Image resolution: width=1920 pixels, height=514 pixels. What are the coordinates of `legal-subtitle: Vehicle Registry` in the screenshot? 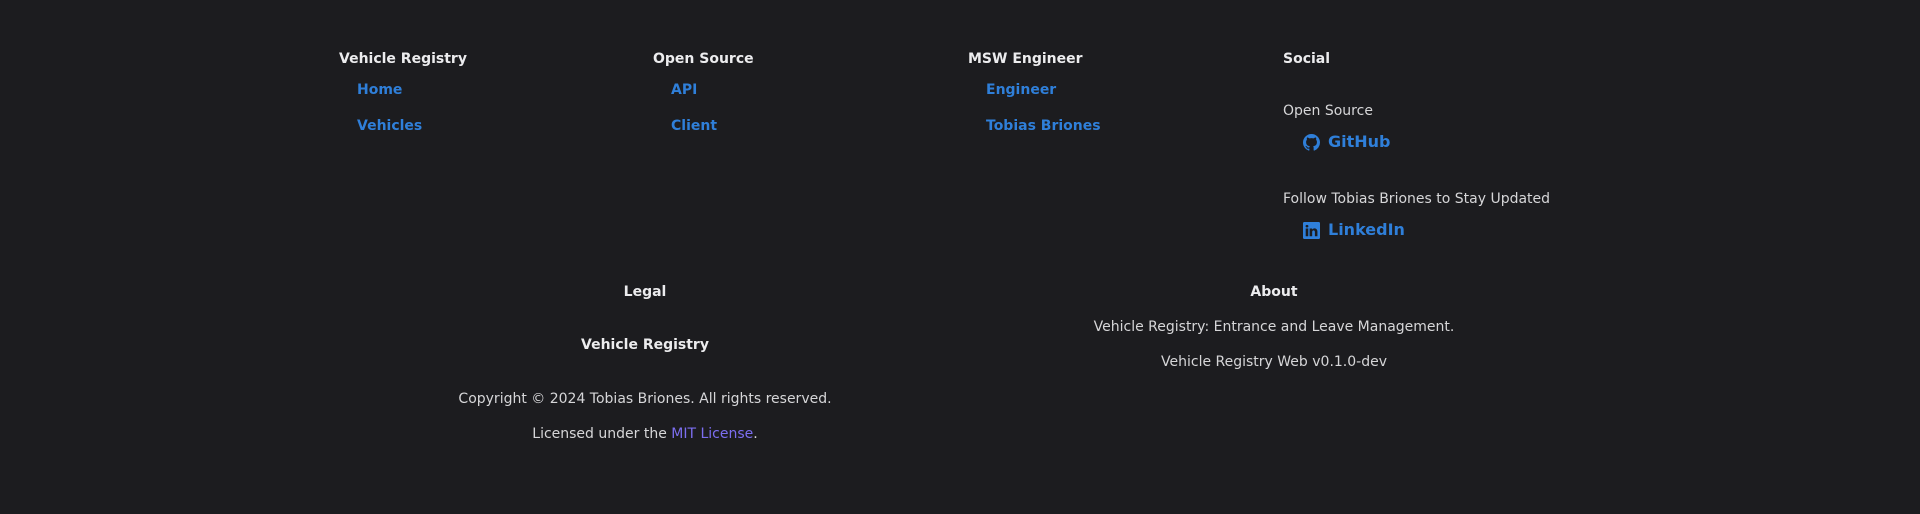 It's located at (645, 345).